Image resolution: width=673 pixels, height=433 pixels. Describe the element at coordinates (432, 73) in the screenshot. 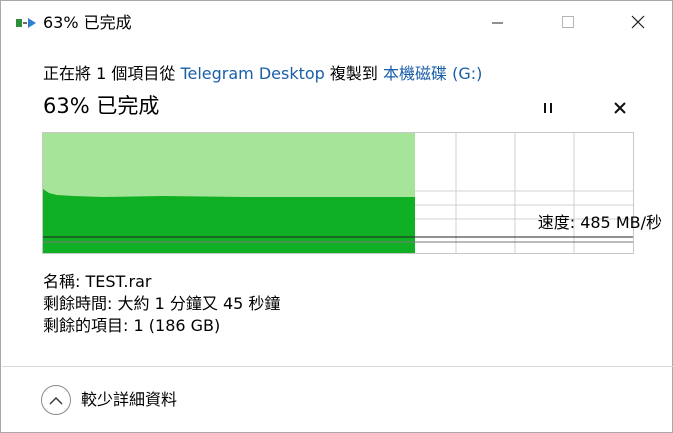

I see `destination-drive-link: 本機磁碟 (G:)` at that location.